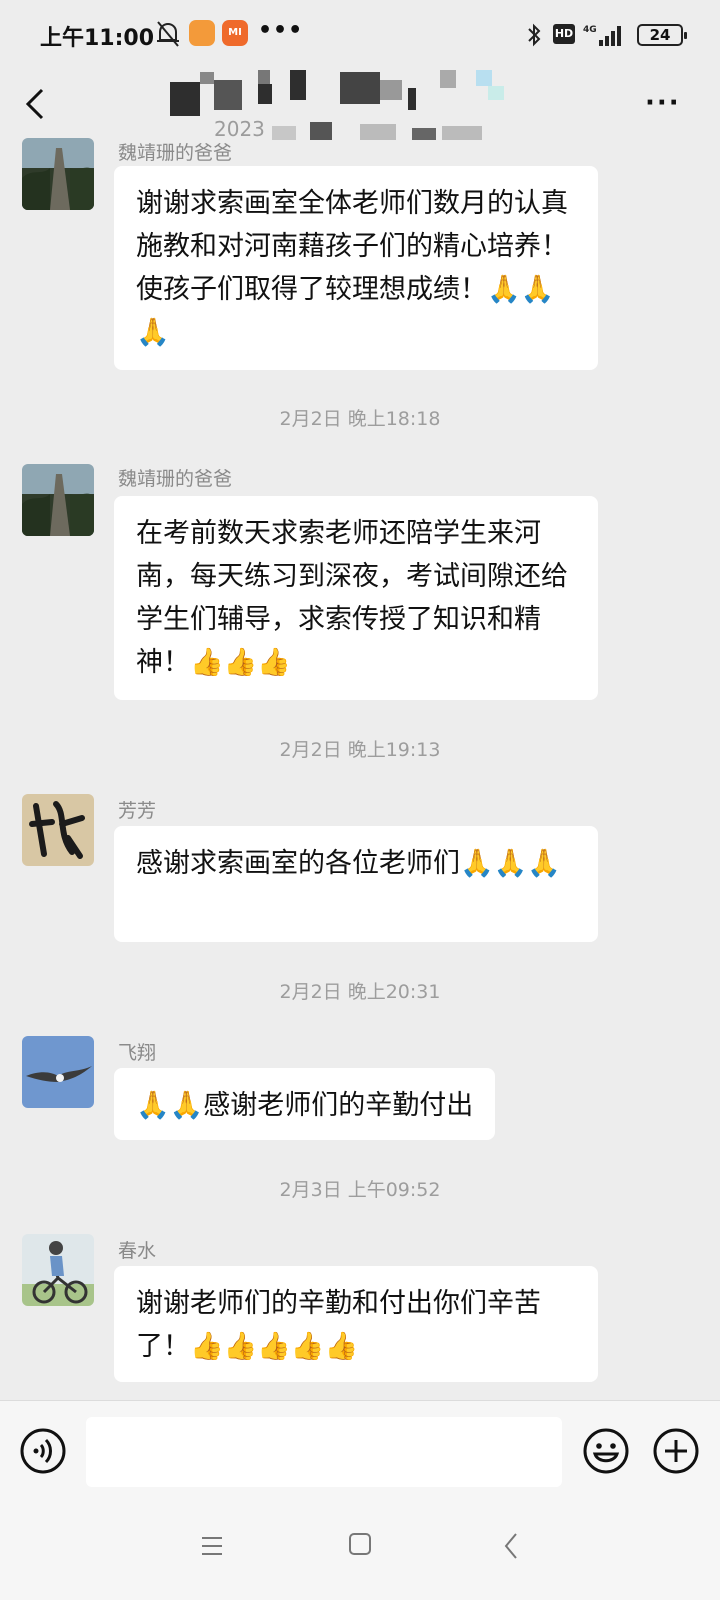 The image size is (720, 1600). Describe the element at coordinates (212, 1546) in the screenshot. I see `recent-apps-icon` at that location.